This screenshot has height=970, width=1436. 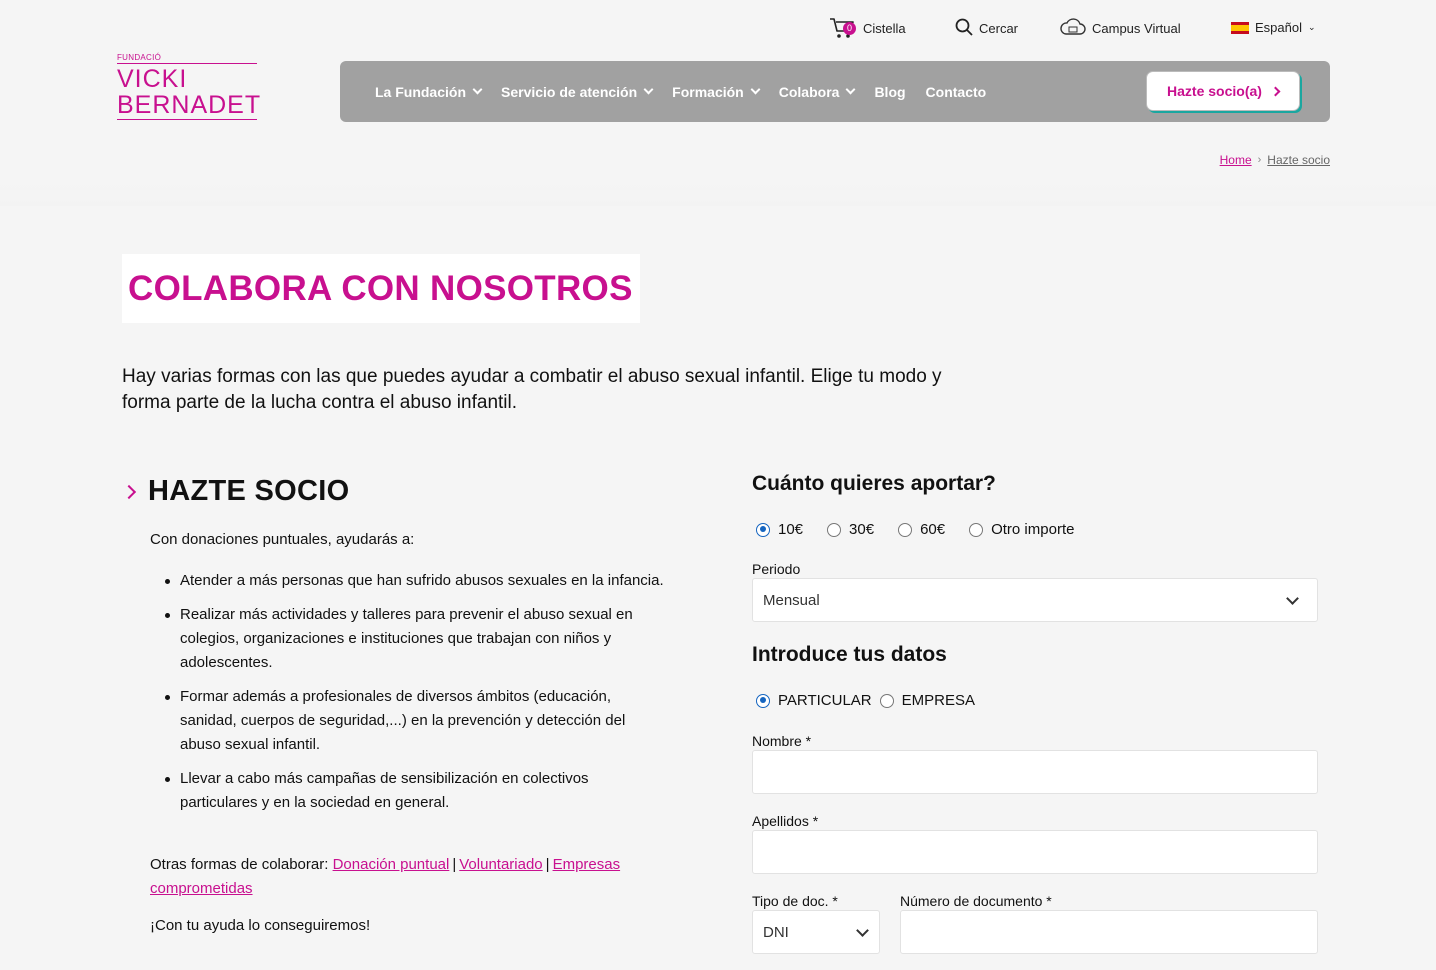 What do you see at coordinates (1073, 28) in the screenshot?
I see `cloud-icon` at bounding box center [1073, 28].